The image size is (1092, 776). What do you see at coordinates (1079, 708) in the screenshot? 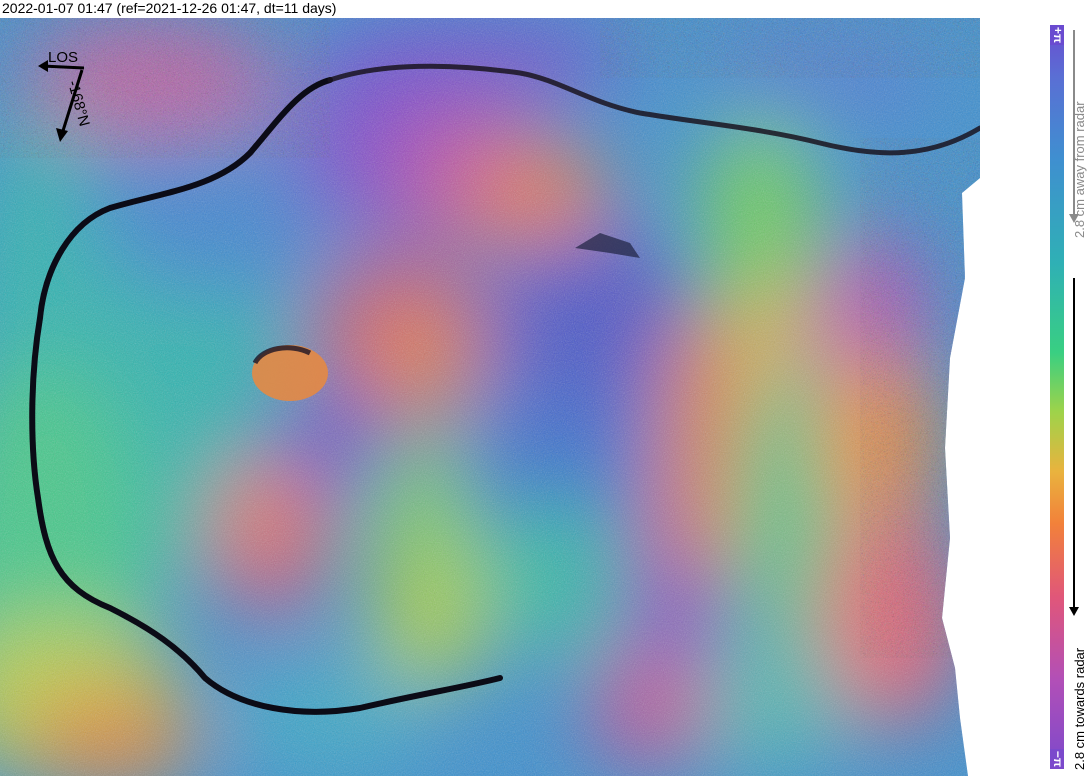
I see `towards-radar-label: 2.8 cm towards radar` at bounding box center [1079, 708].